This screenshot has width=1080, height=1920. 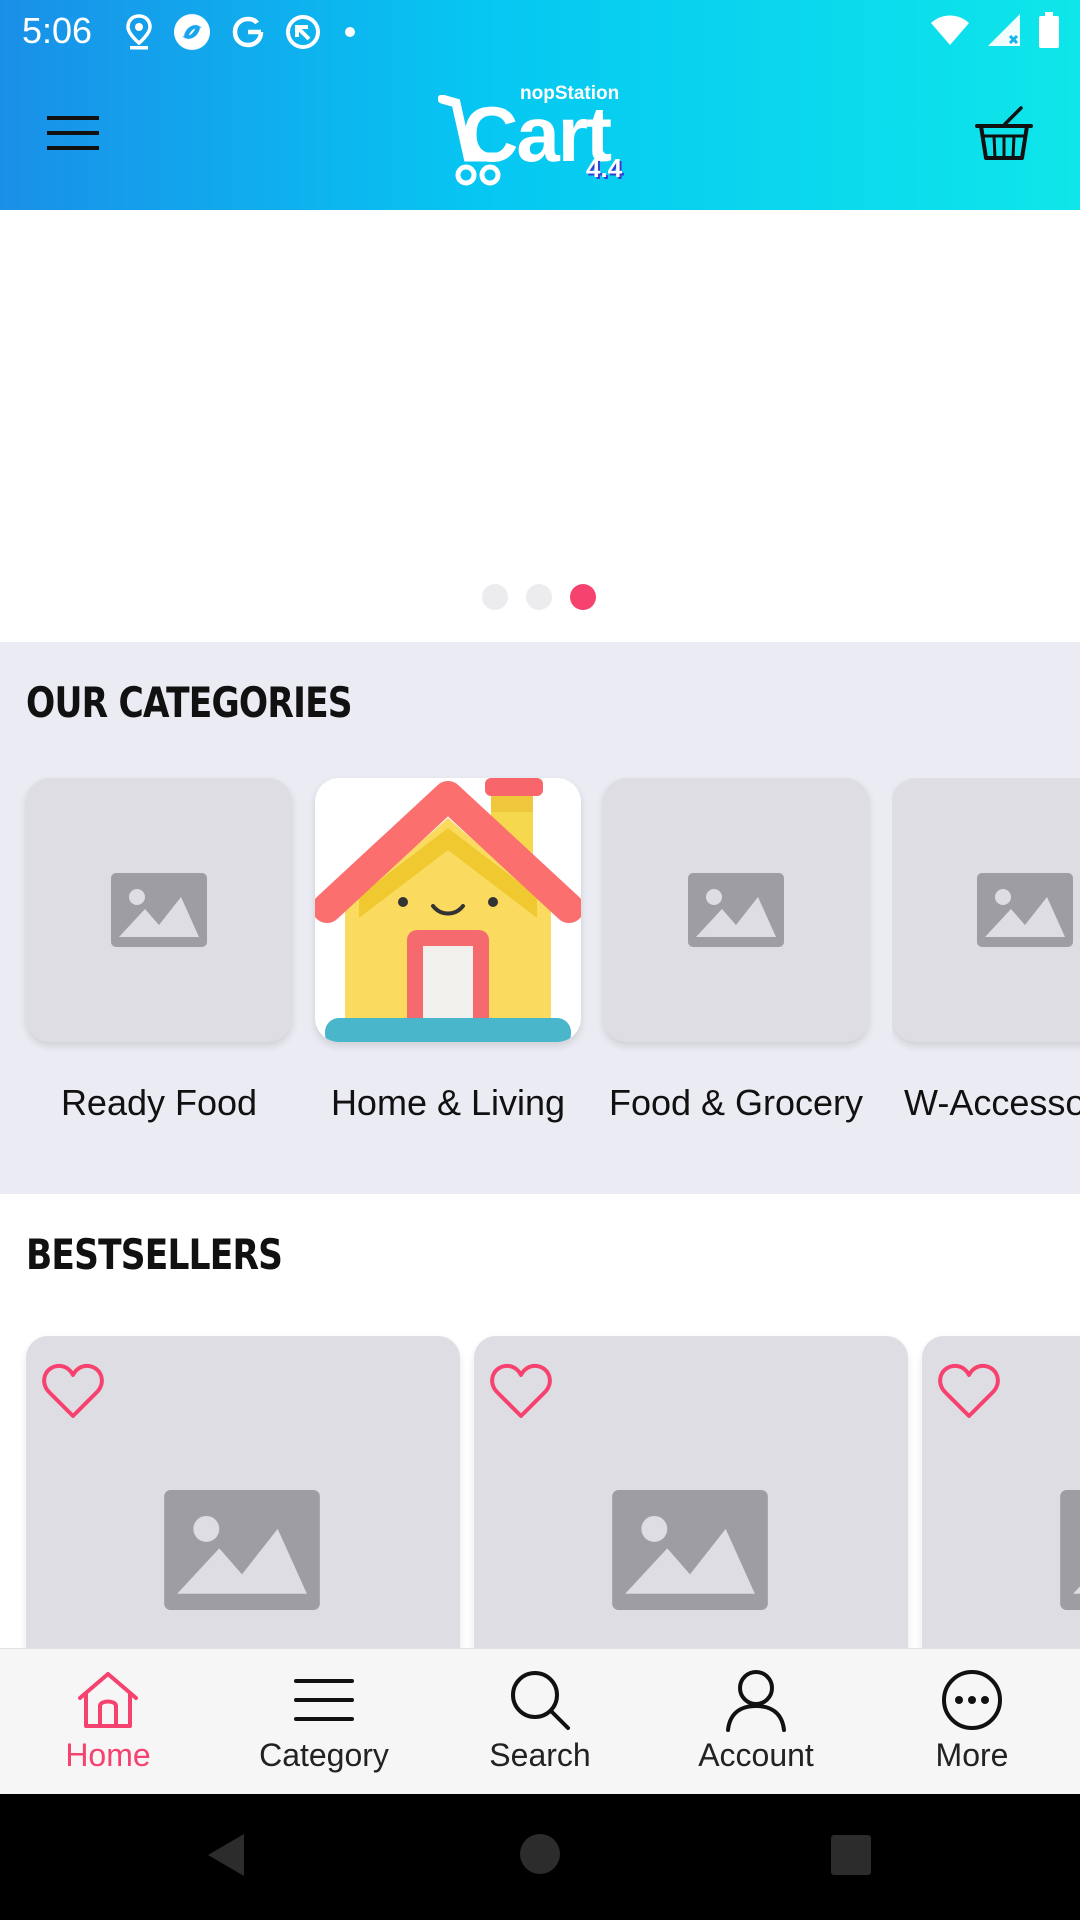 What do you see at coordinates (303, 32) in the screenshot?
I see `sync-icon` at bounding box center [303, 32].